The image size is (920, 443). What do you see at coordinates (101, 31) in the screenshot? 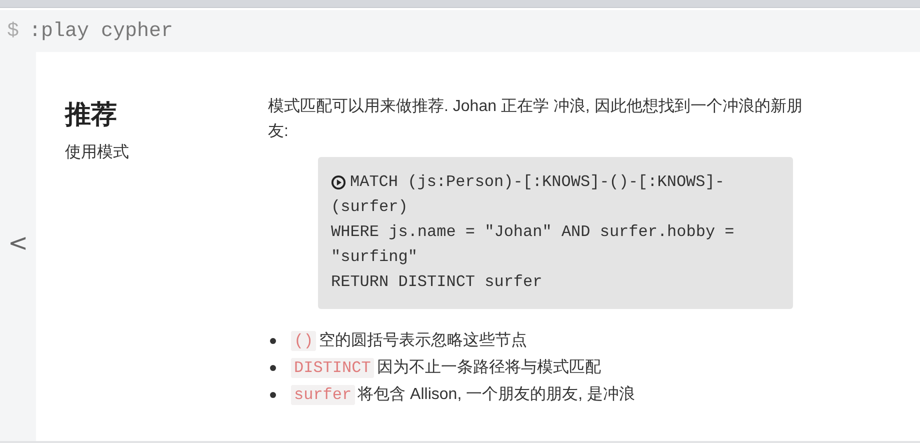
I see `command-text: :play cypher` at bounding box center [101, 31].